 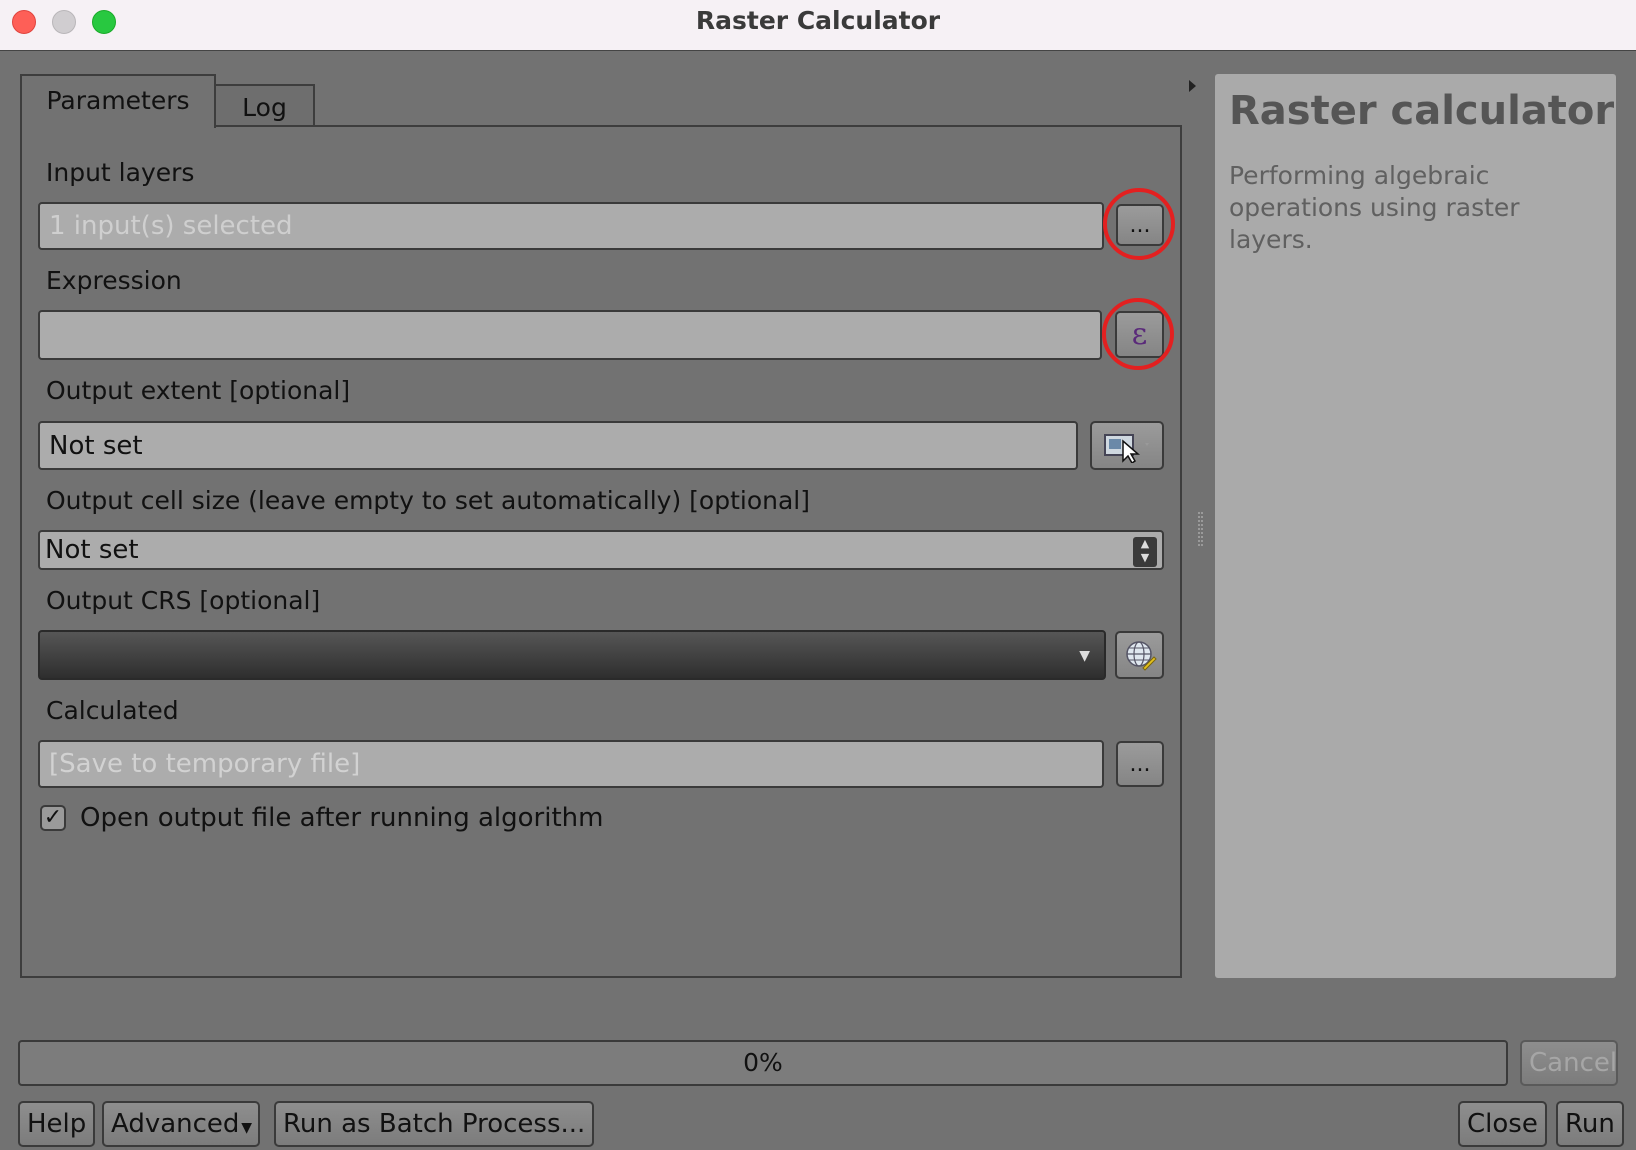 I want to click on calculated-placeholder: [Save to temporary file], so click(x=205, y=764).